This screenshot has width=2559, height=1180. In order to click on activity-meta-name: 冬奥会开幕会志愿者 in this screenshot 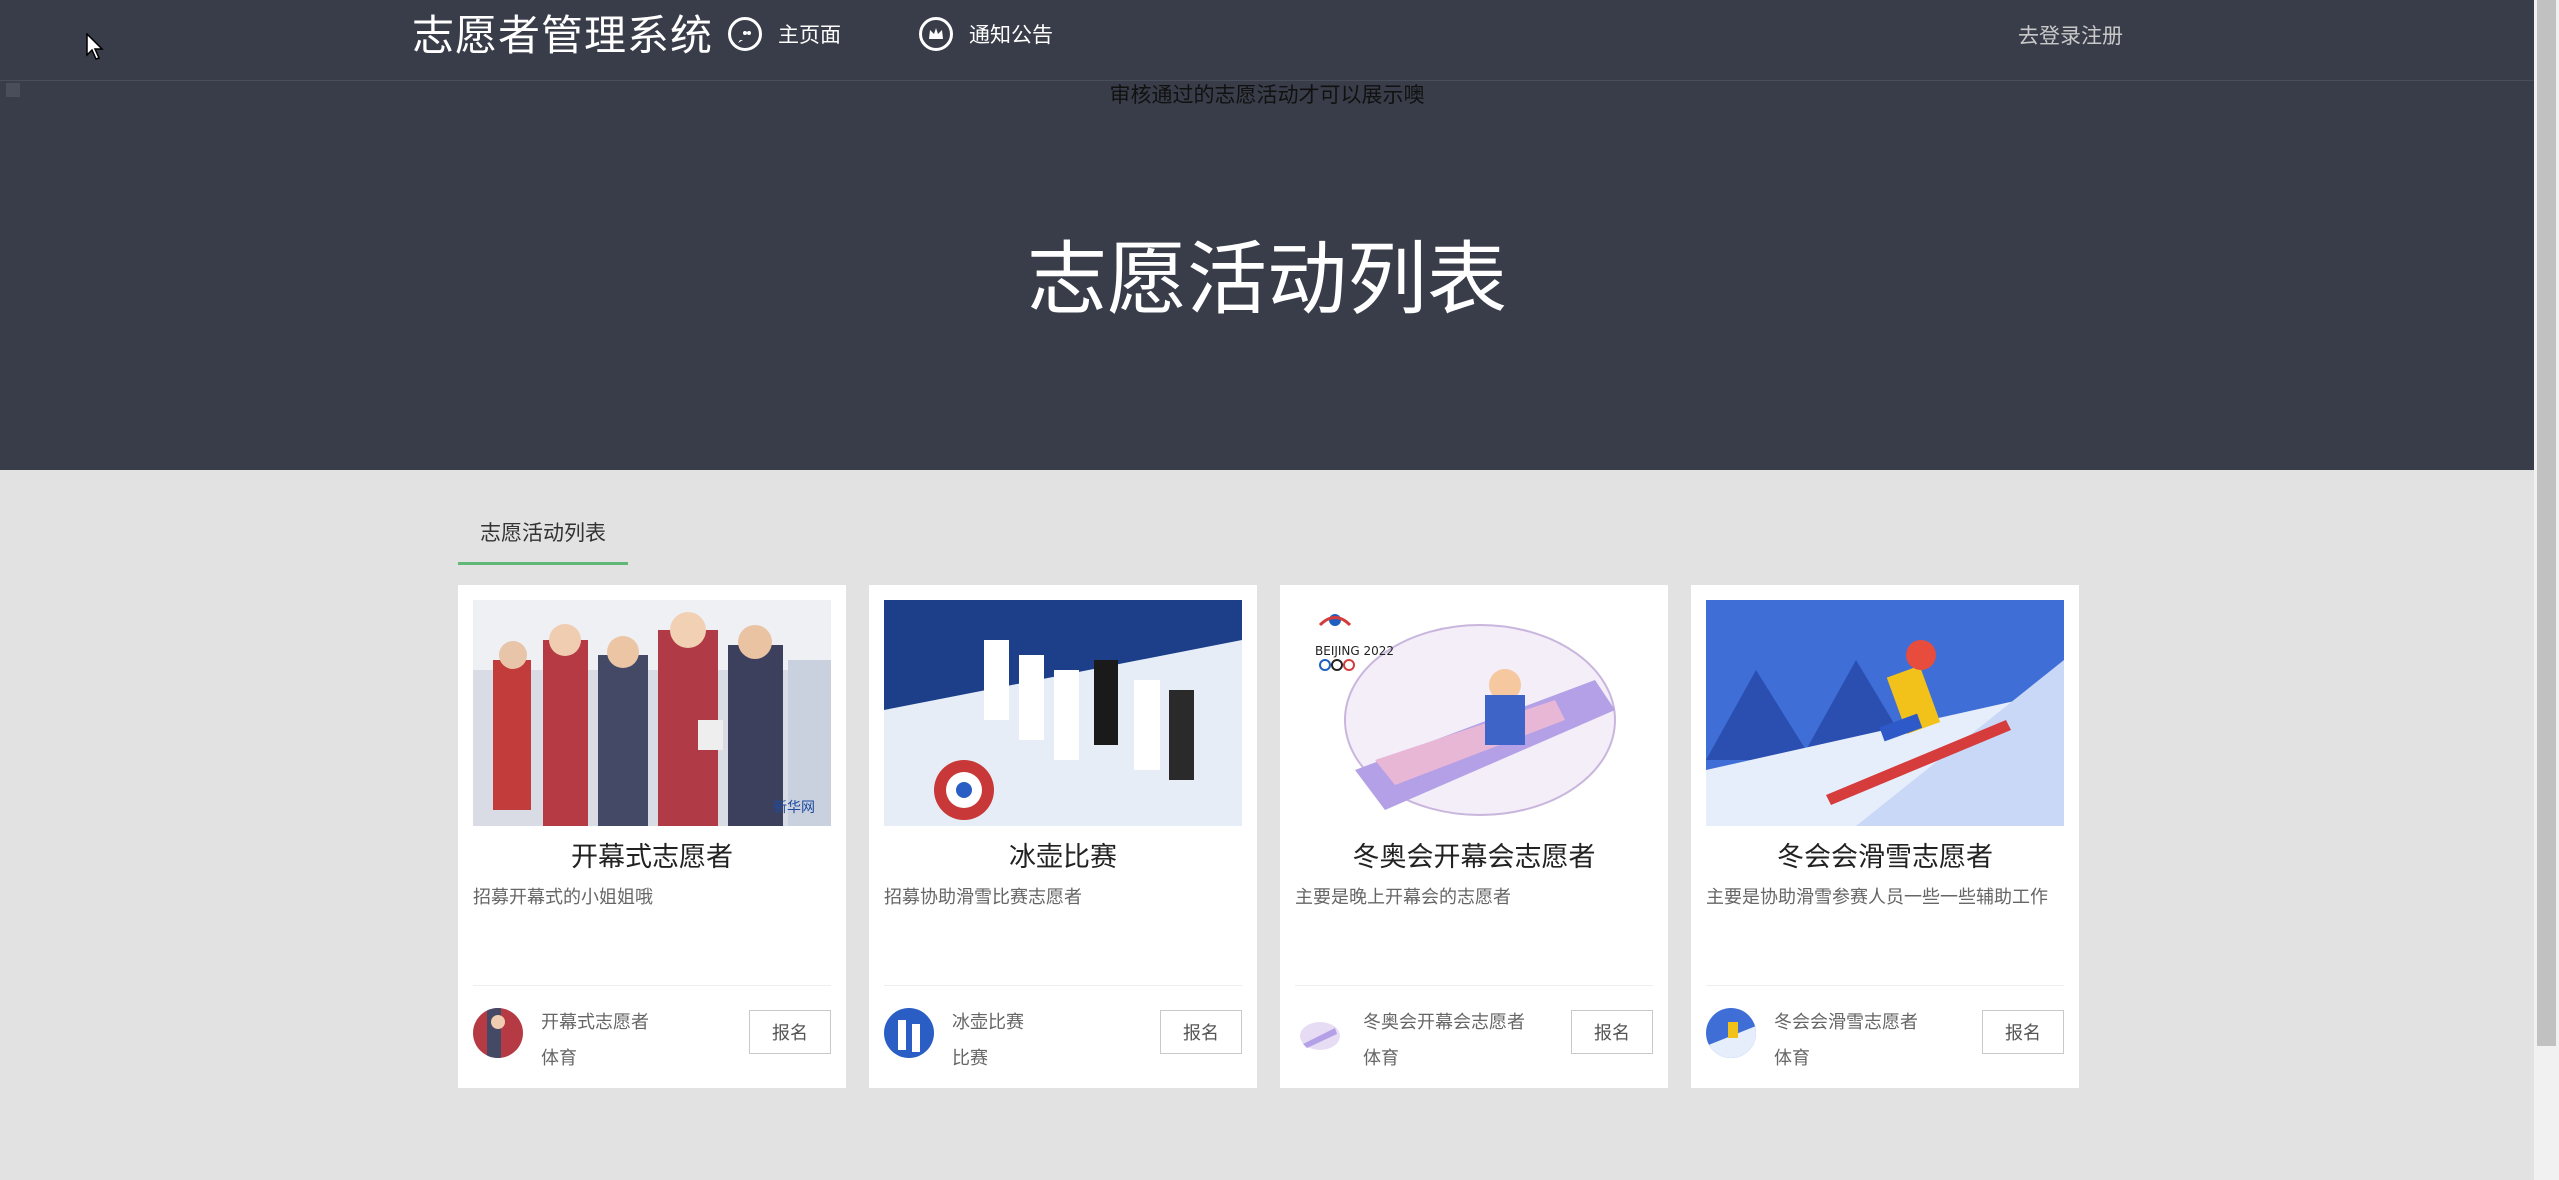, I will do `click(1444, 1022)`.